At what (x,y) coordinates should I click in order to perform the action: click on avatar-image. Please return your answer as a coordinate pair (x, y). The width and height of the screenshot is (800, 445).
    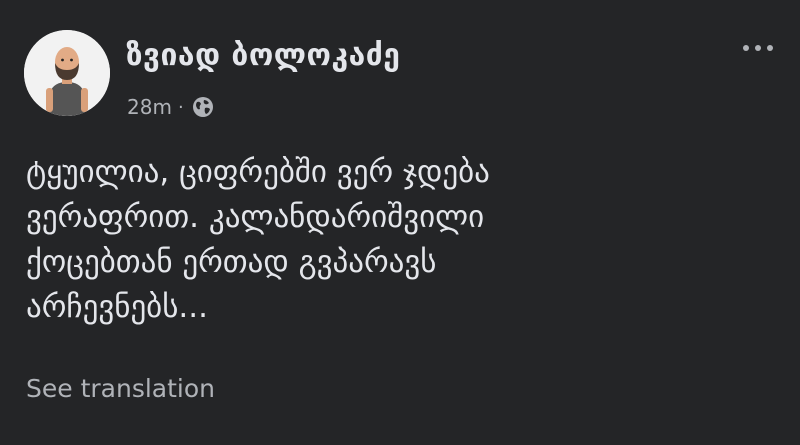
    Looking at the image, I should click on (67, 73).